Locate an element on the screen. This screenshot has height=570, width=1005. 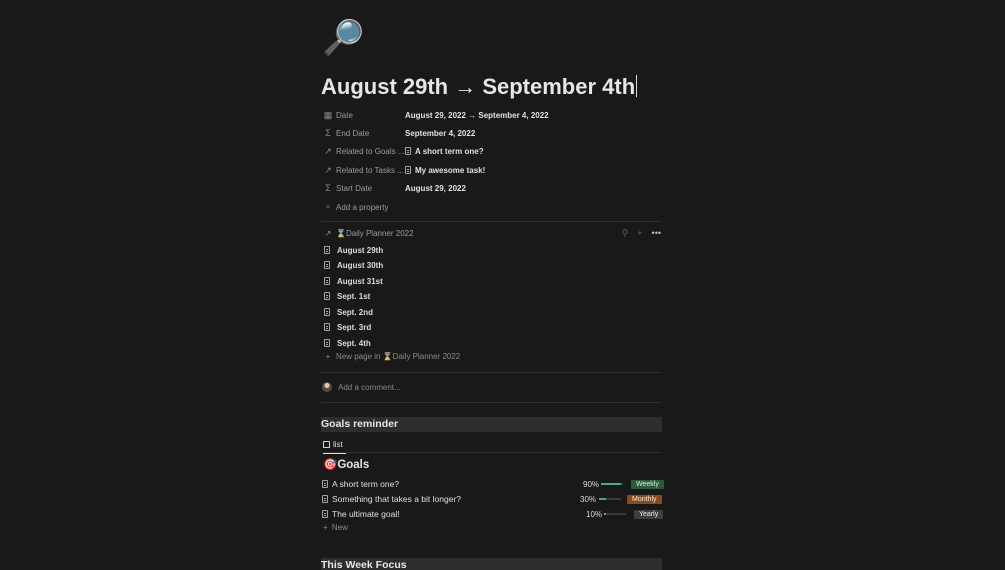
database-page-item: Sept. 2nd is located at coordinates (348, 312).